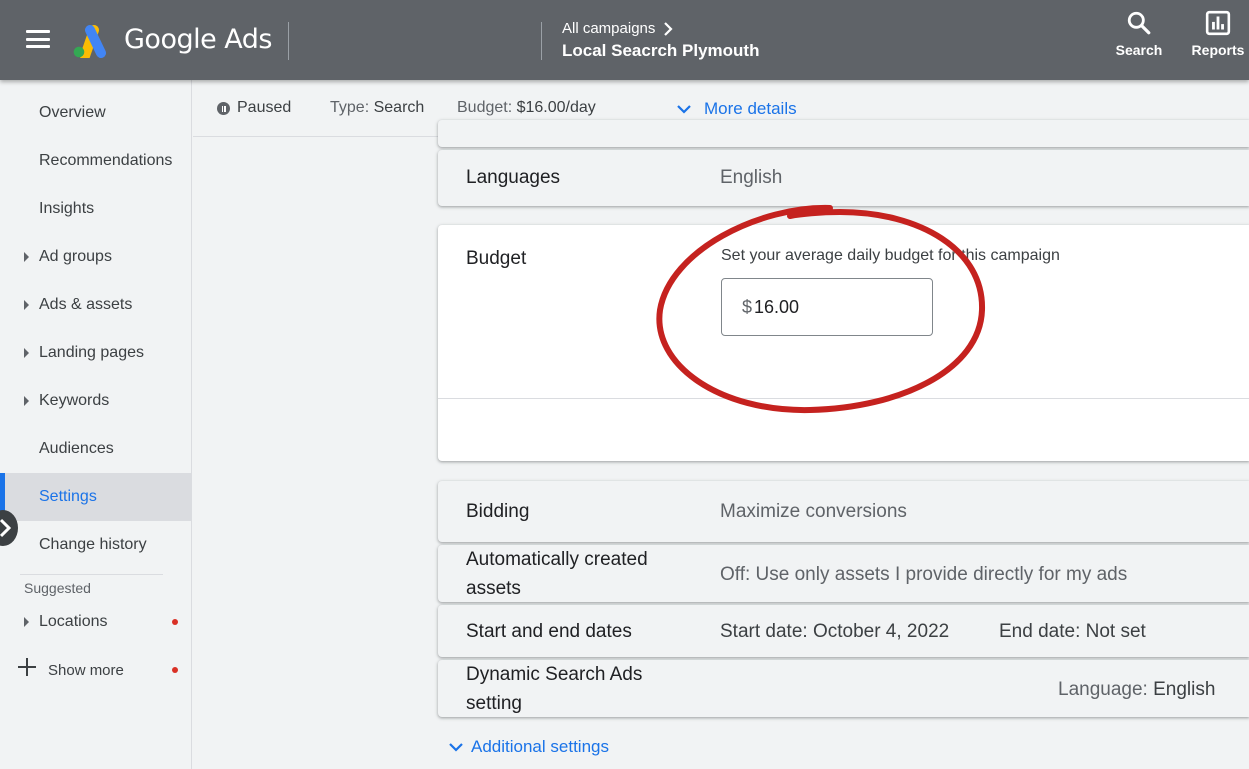 The height and width of the screenshot is (769, 1249). I want to click on bidding-value: Maximize conversions, so click(813, 511).